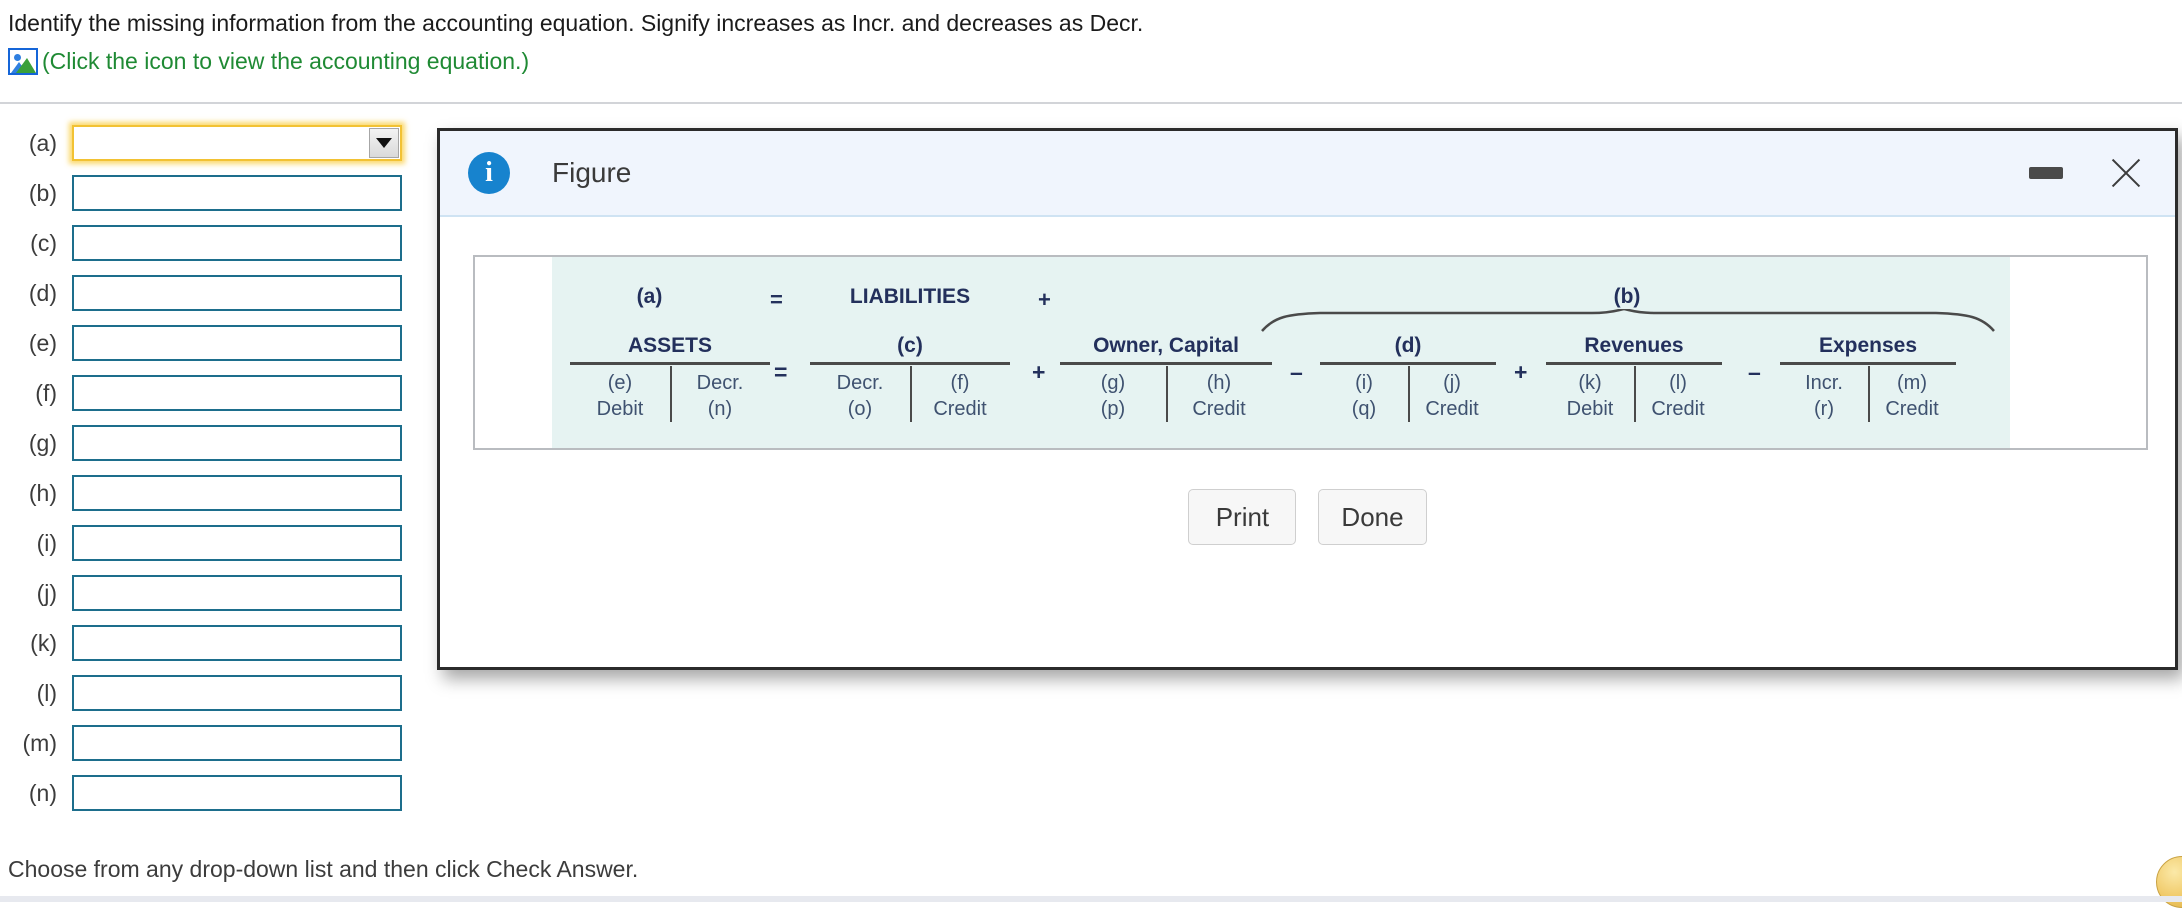  I want to click on taccount-title: Owner, Capital, so click(1166, 345).